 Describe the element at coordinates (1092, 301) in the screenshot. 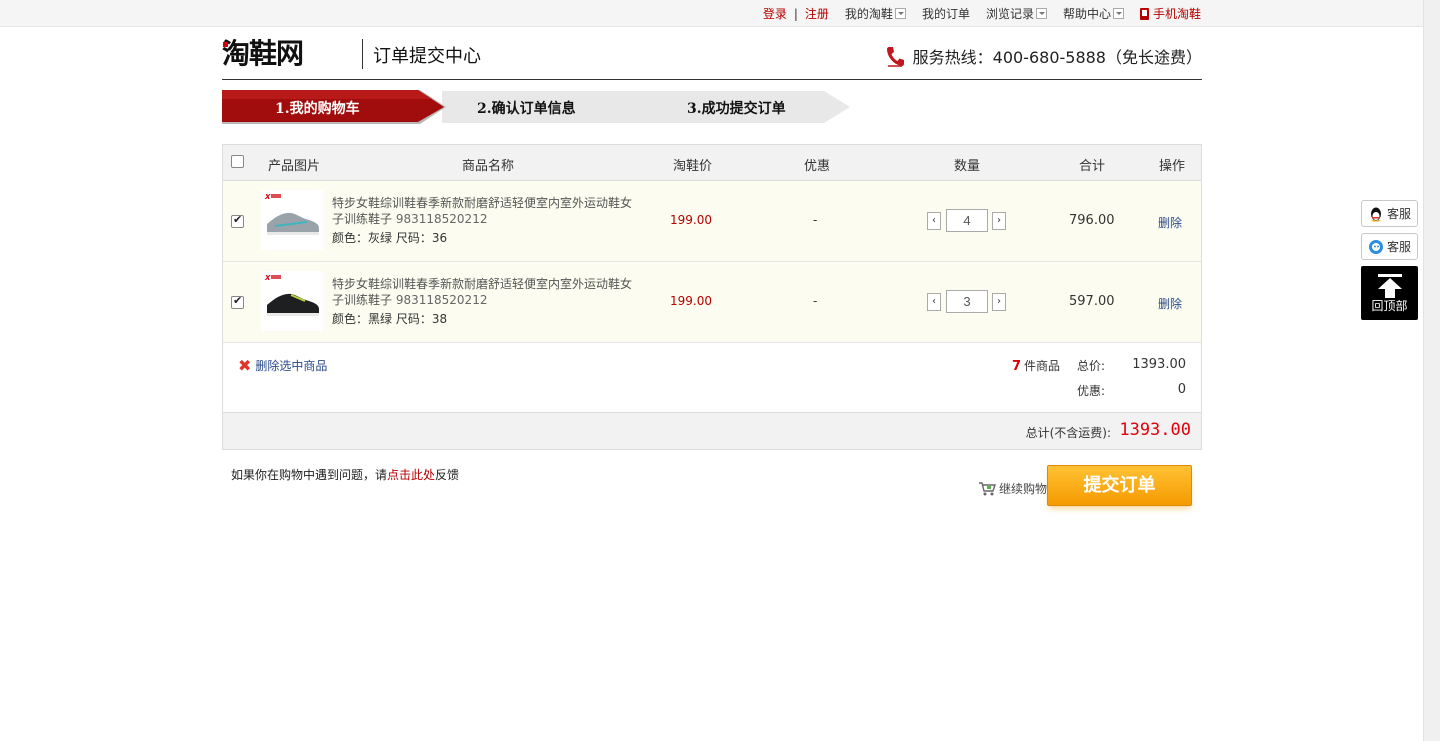

I see `item-subtotal: 597.00` at that location.